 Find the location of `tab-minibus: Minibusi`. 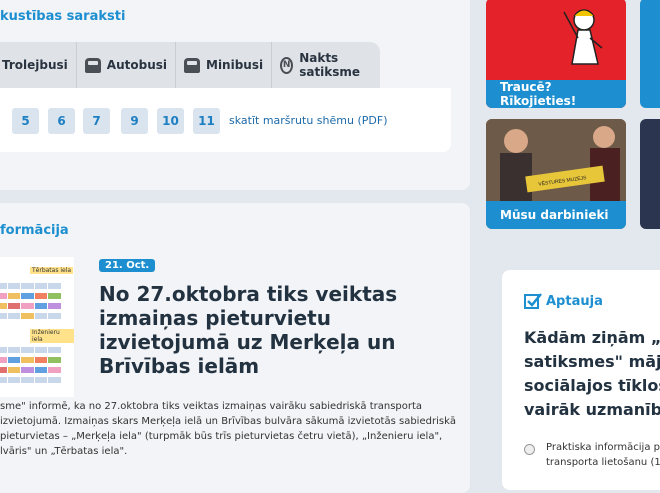

tab-minibus: Minibusi is located at coordinates (224, 65).